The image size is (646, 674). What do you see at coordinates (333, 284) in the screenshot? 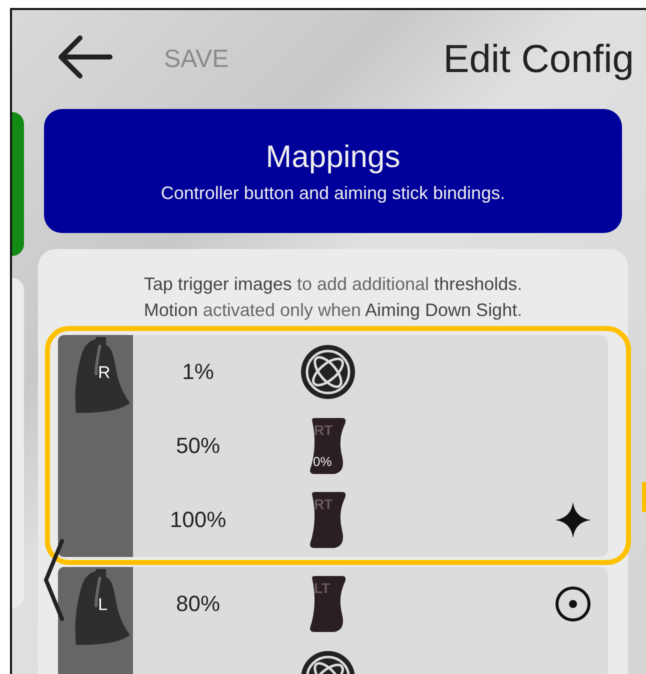
I see `hint-text: Tap trigger images to add additional thresholds.` at bounding box center [333, 284].